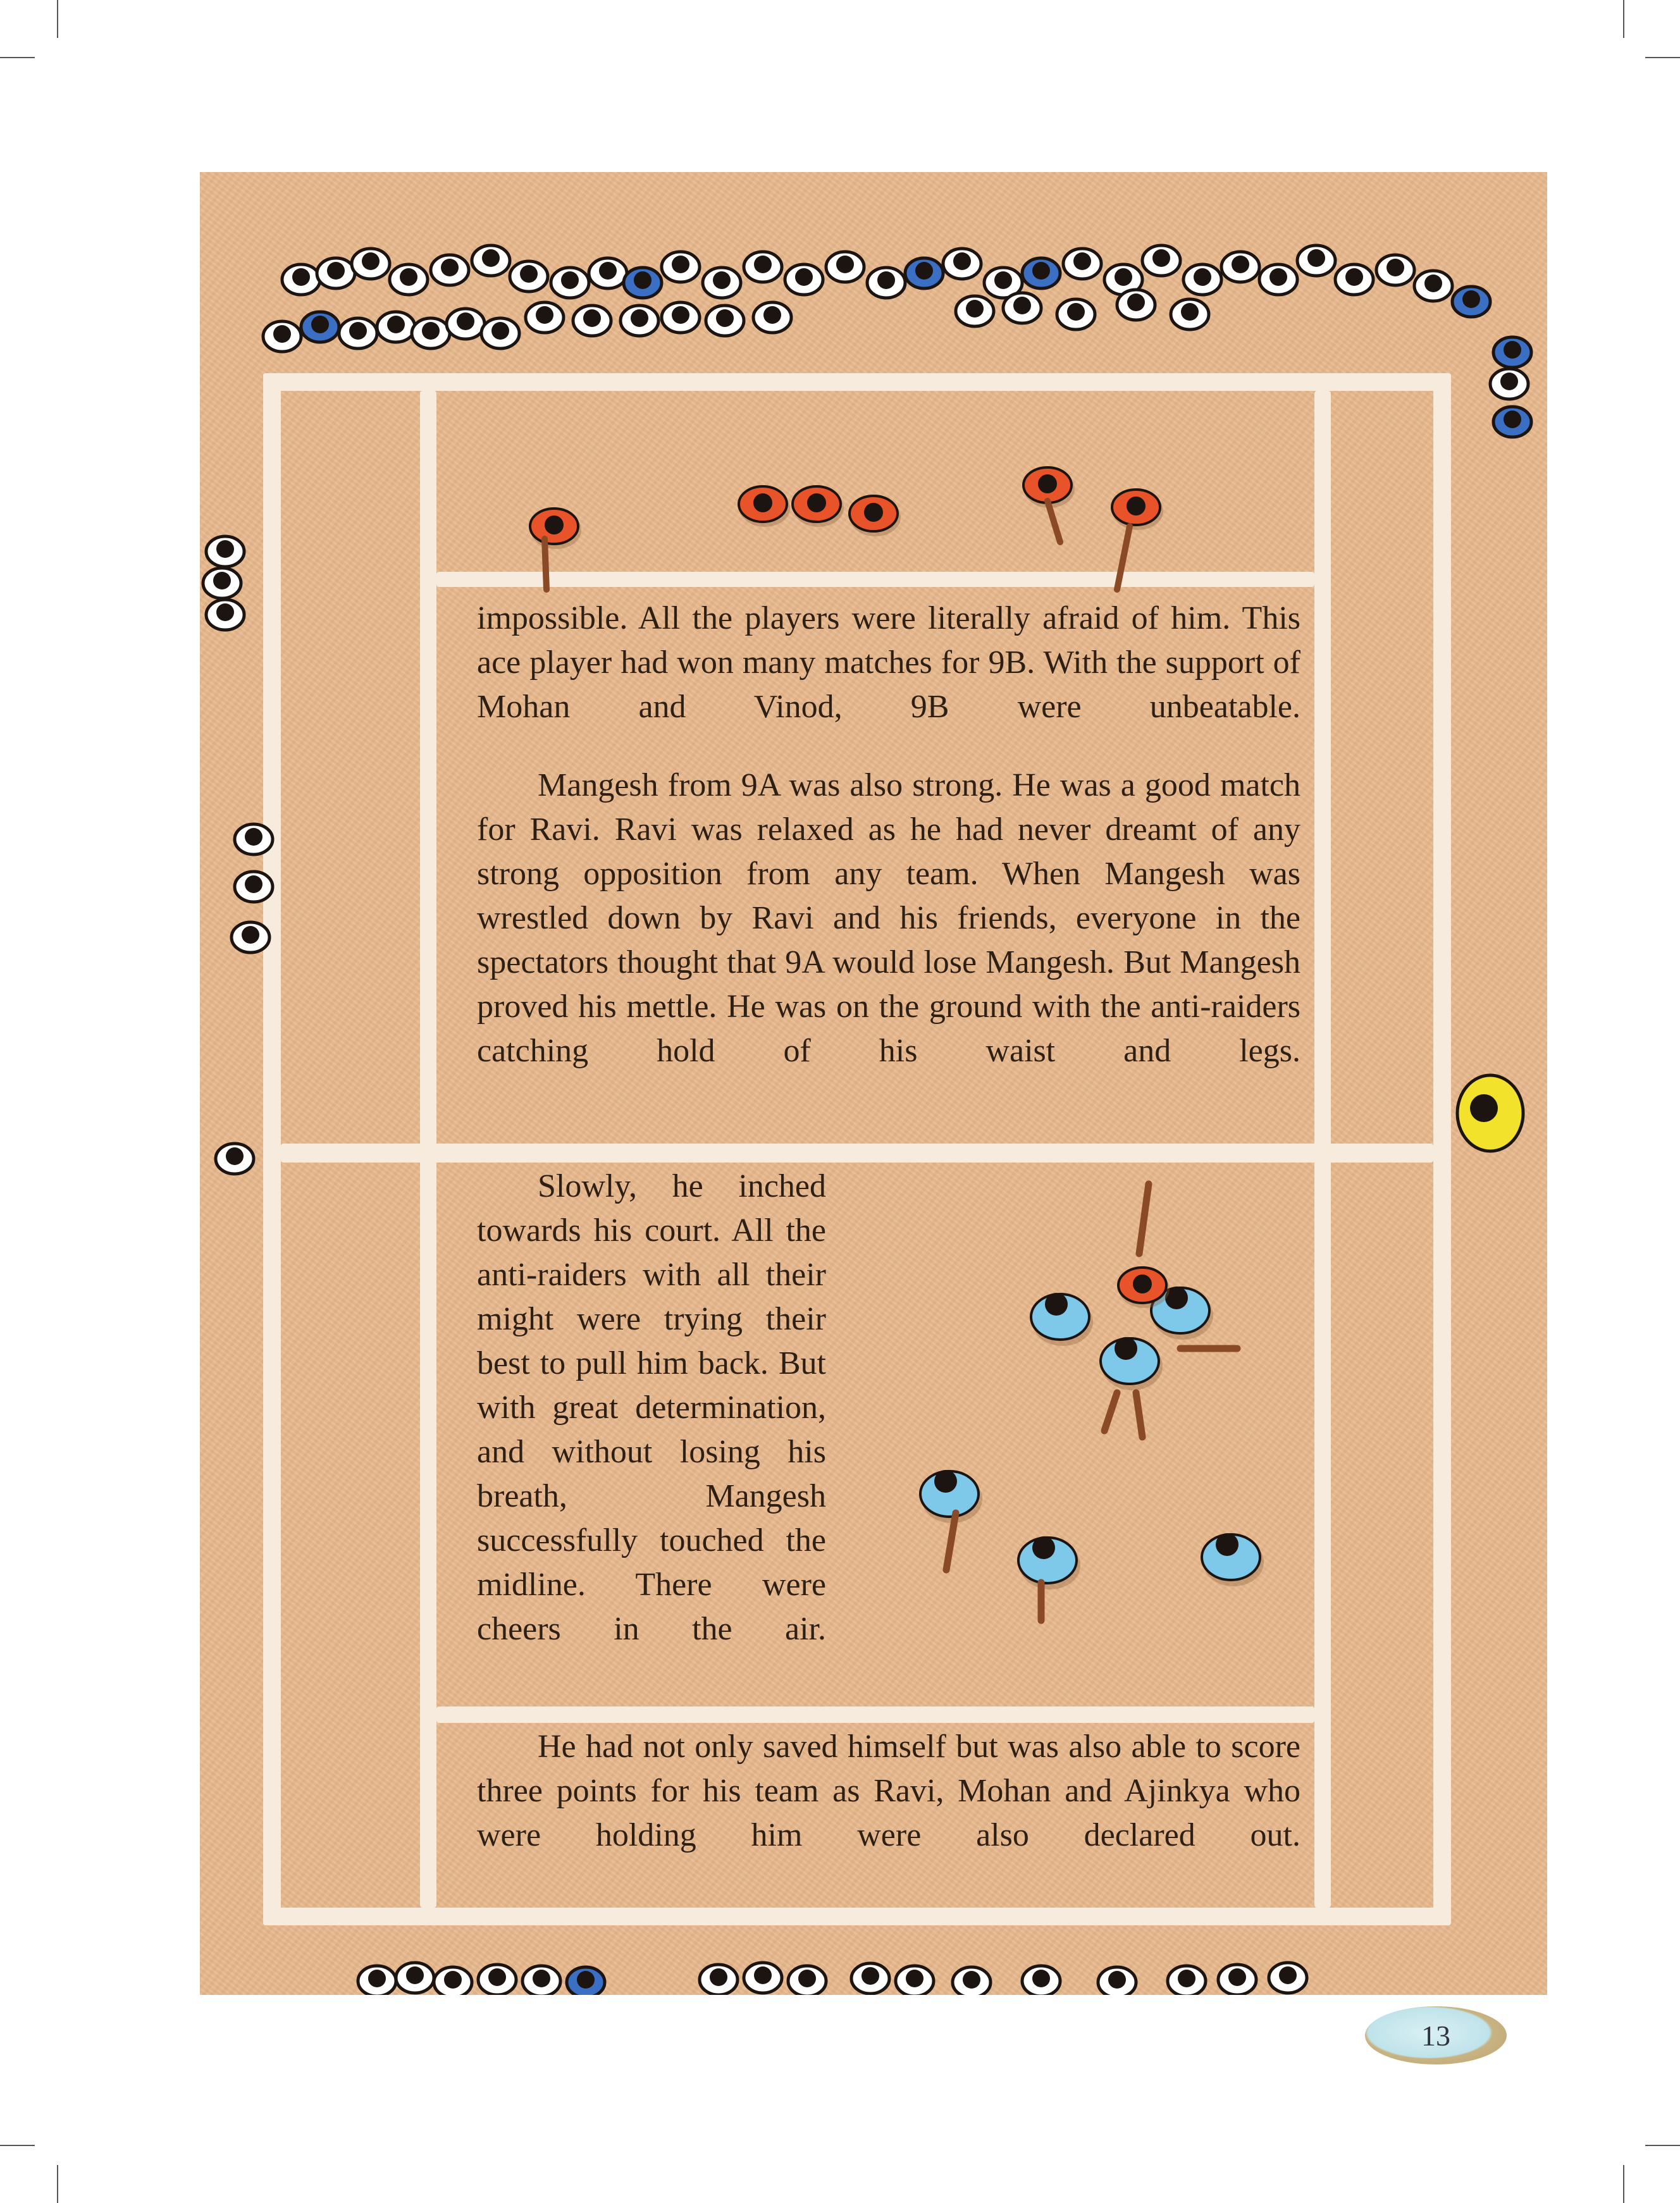 The image size is (1680, 2203). Describe the element at coordinates (897, 341) in the screenshot. I see `spectators-top` at that location.